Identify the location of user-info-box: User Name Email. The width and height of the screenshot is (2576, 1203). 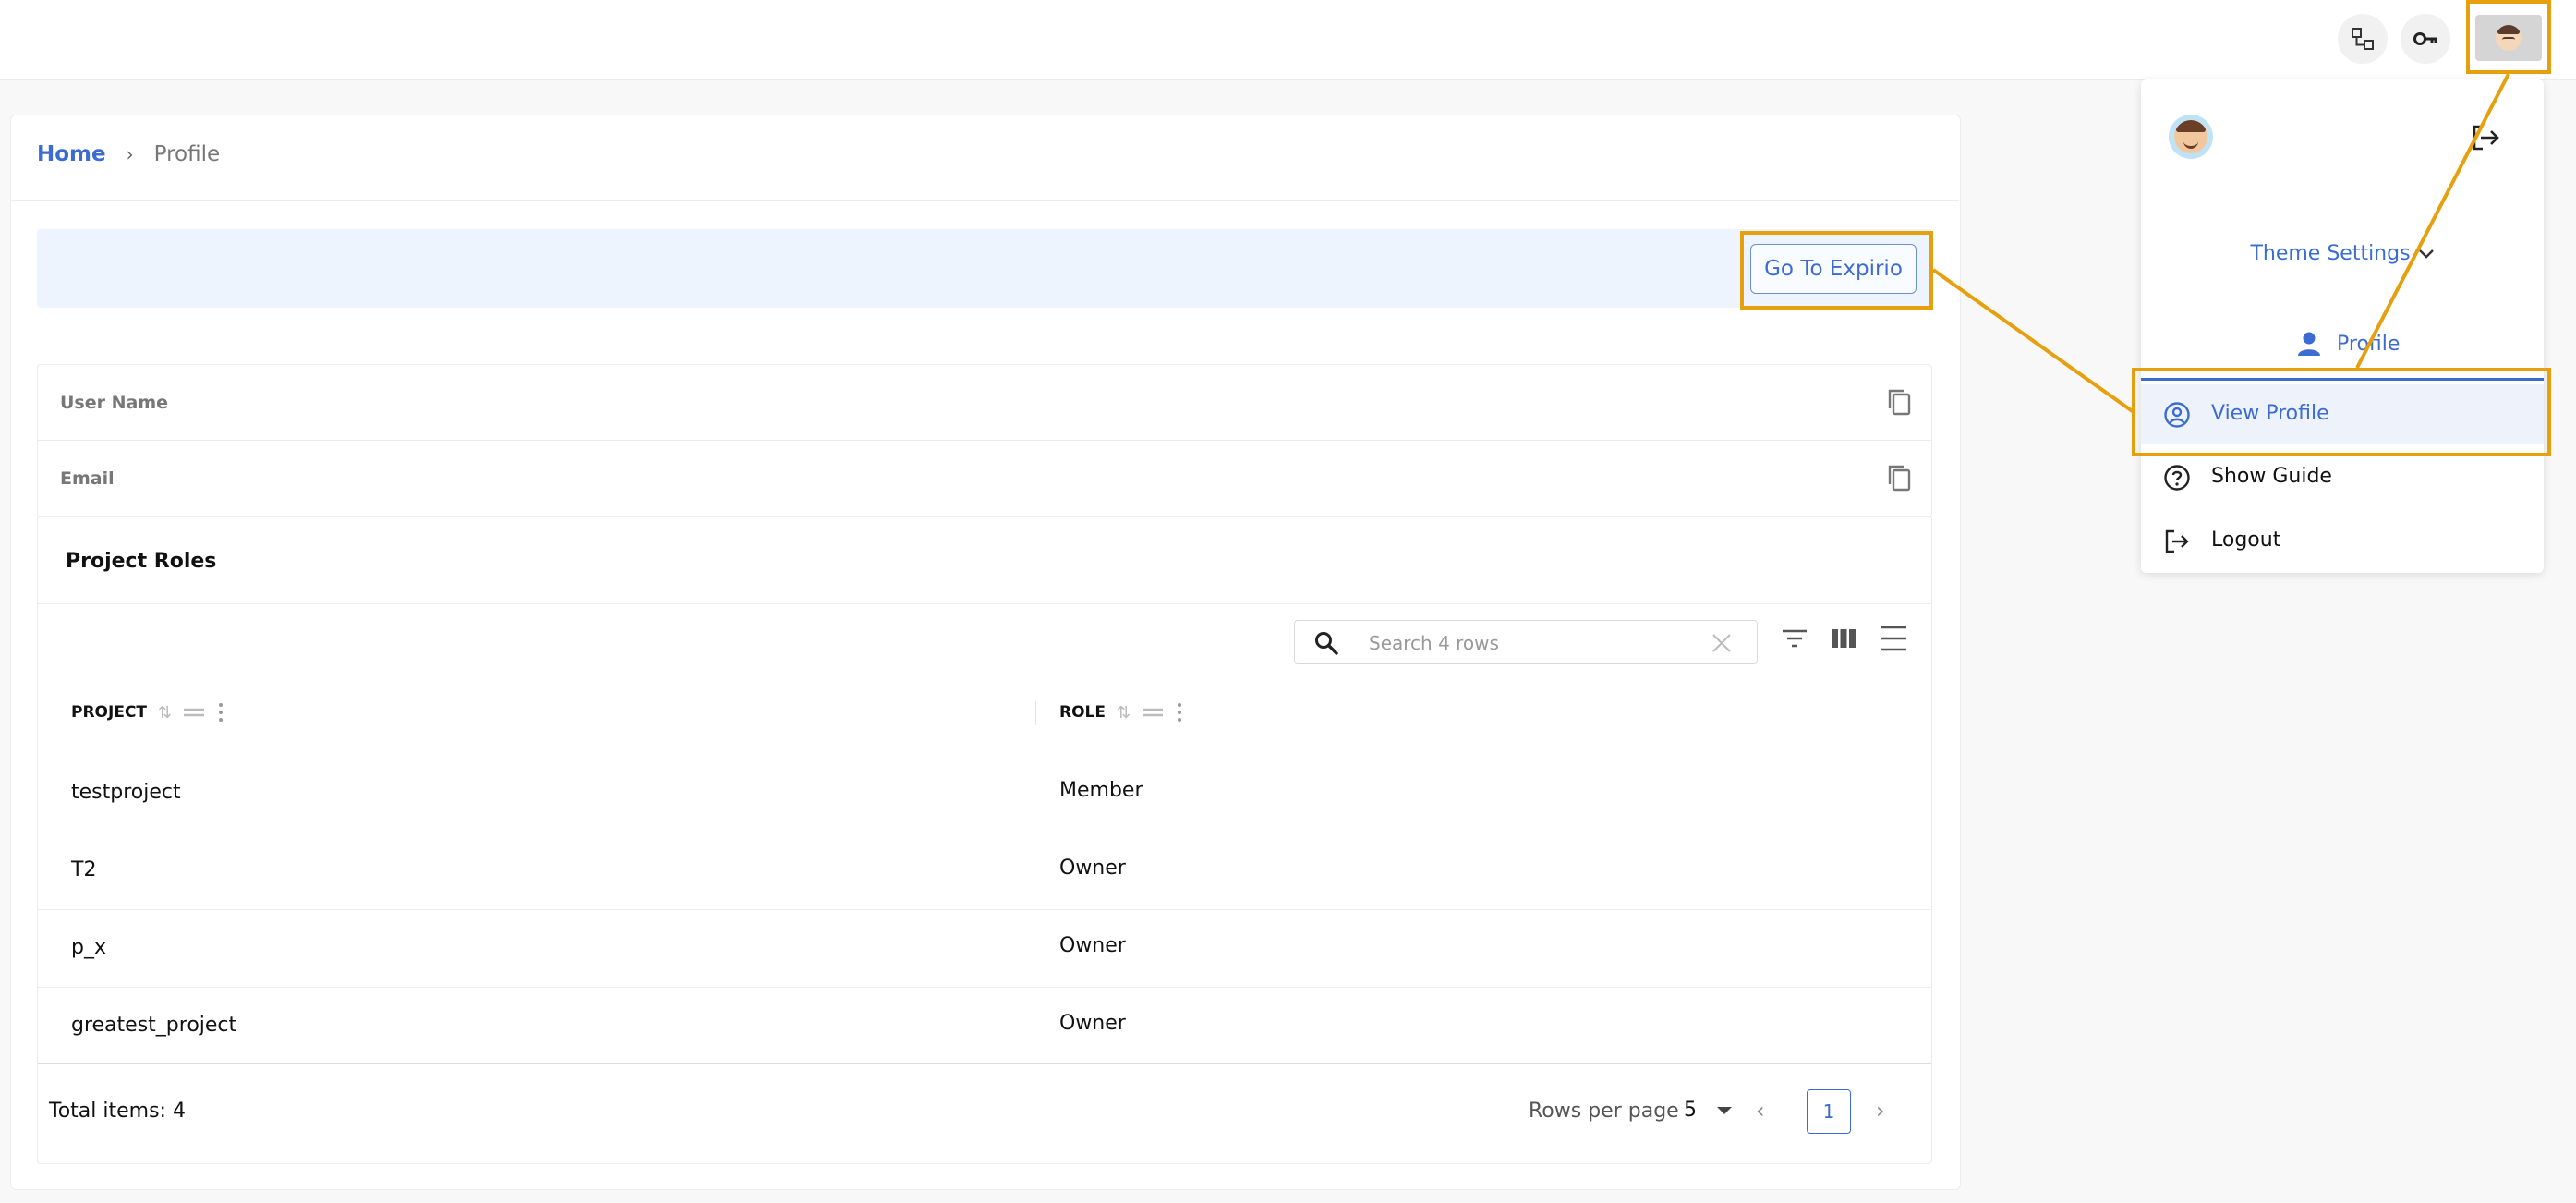
(984, 441).